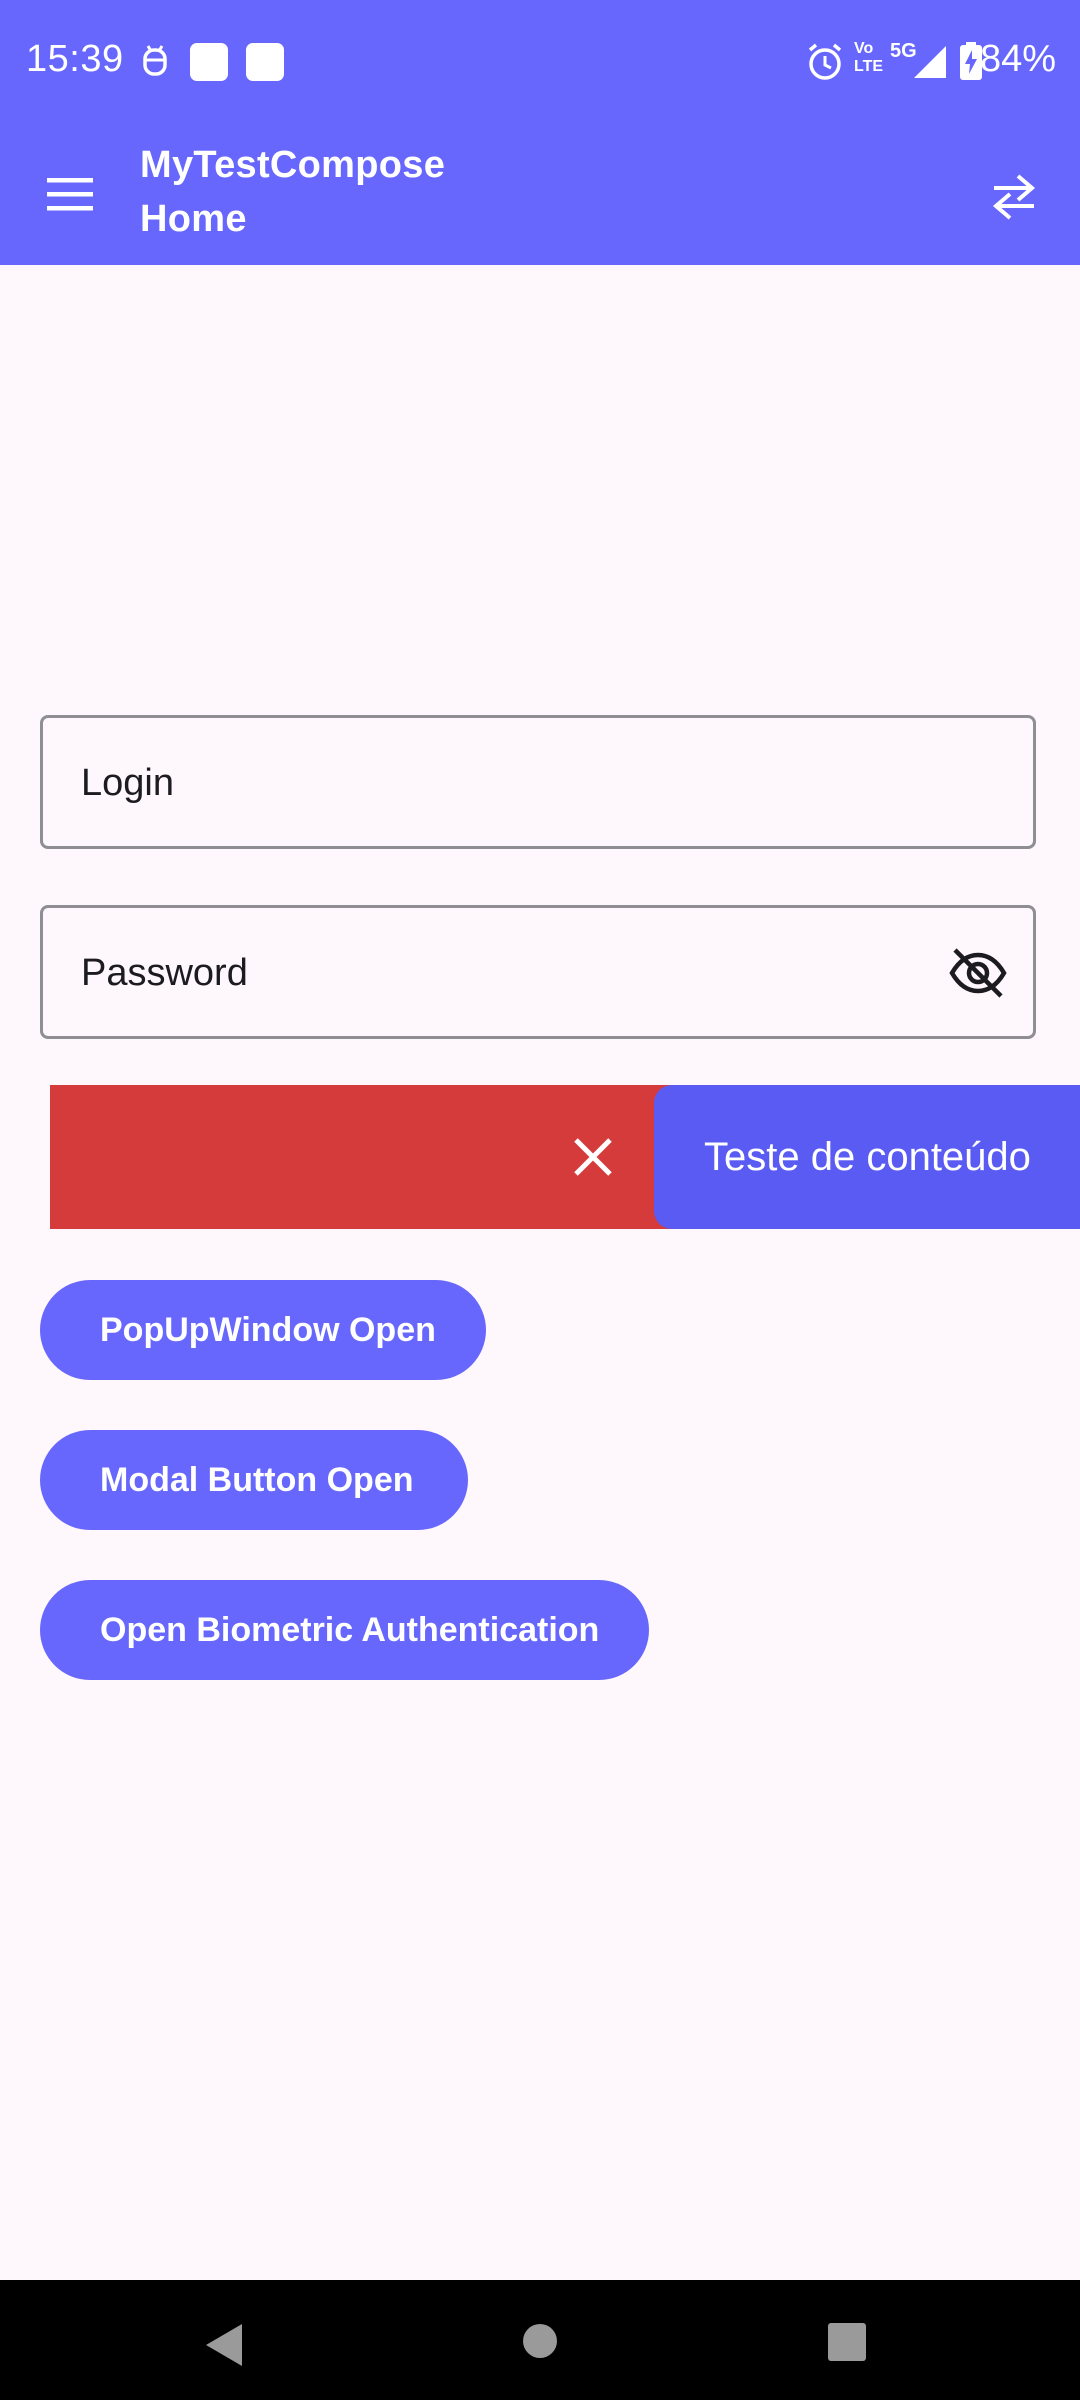 The width and height of the screenshot is (1080, 2400). I want to click on dismiss-button, so click(593, 1157).